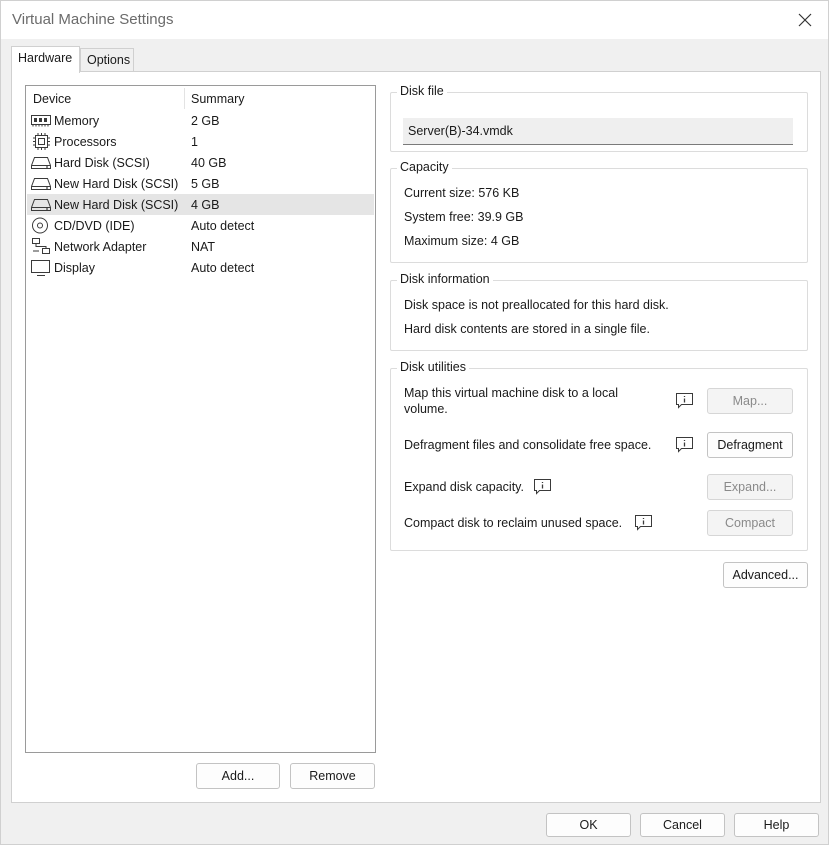  I want to click on tab-hardware-label: Hardware, so click(45, 58).